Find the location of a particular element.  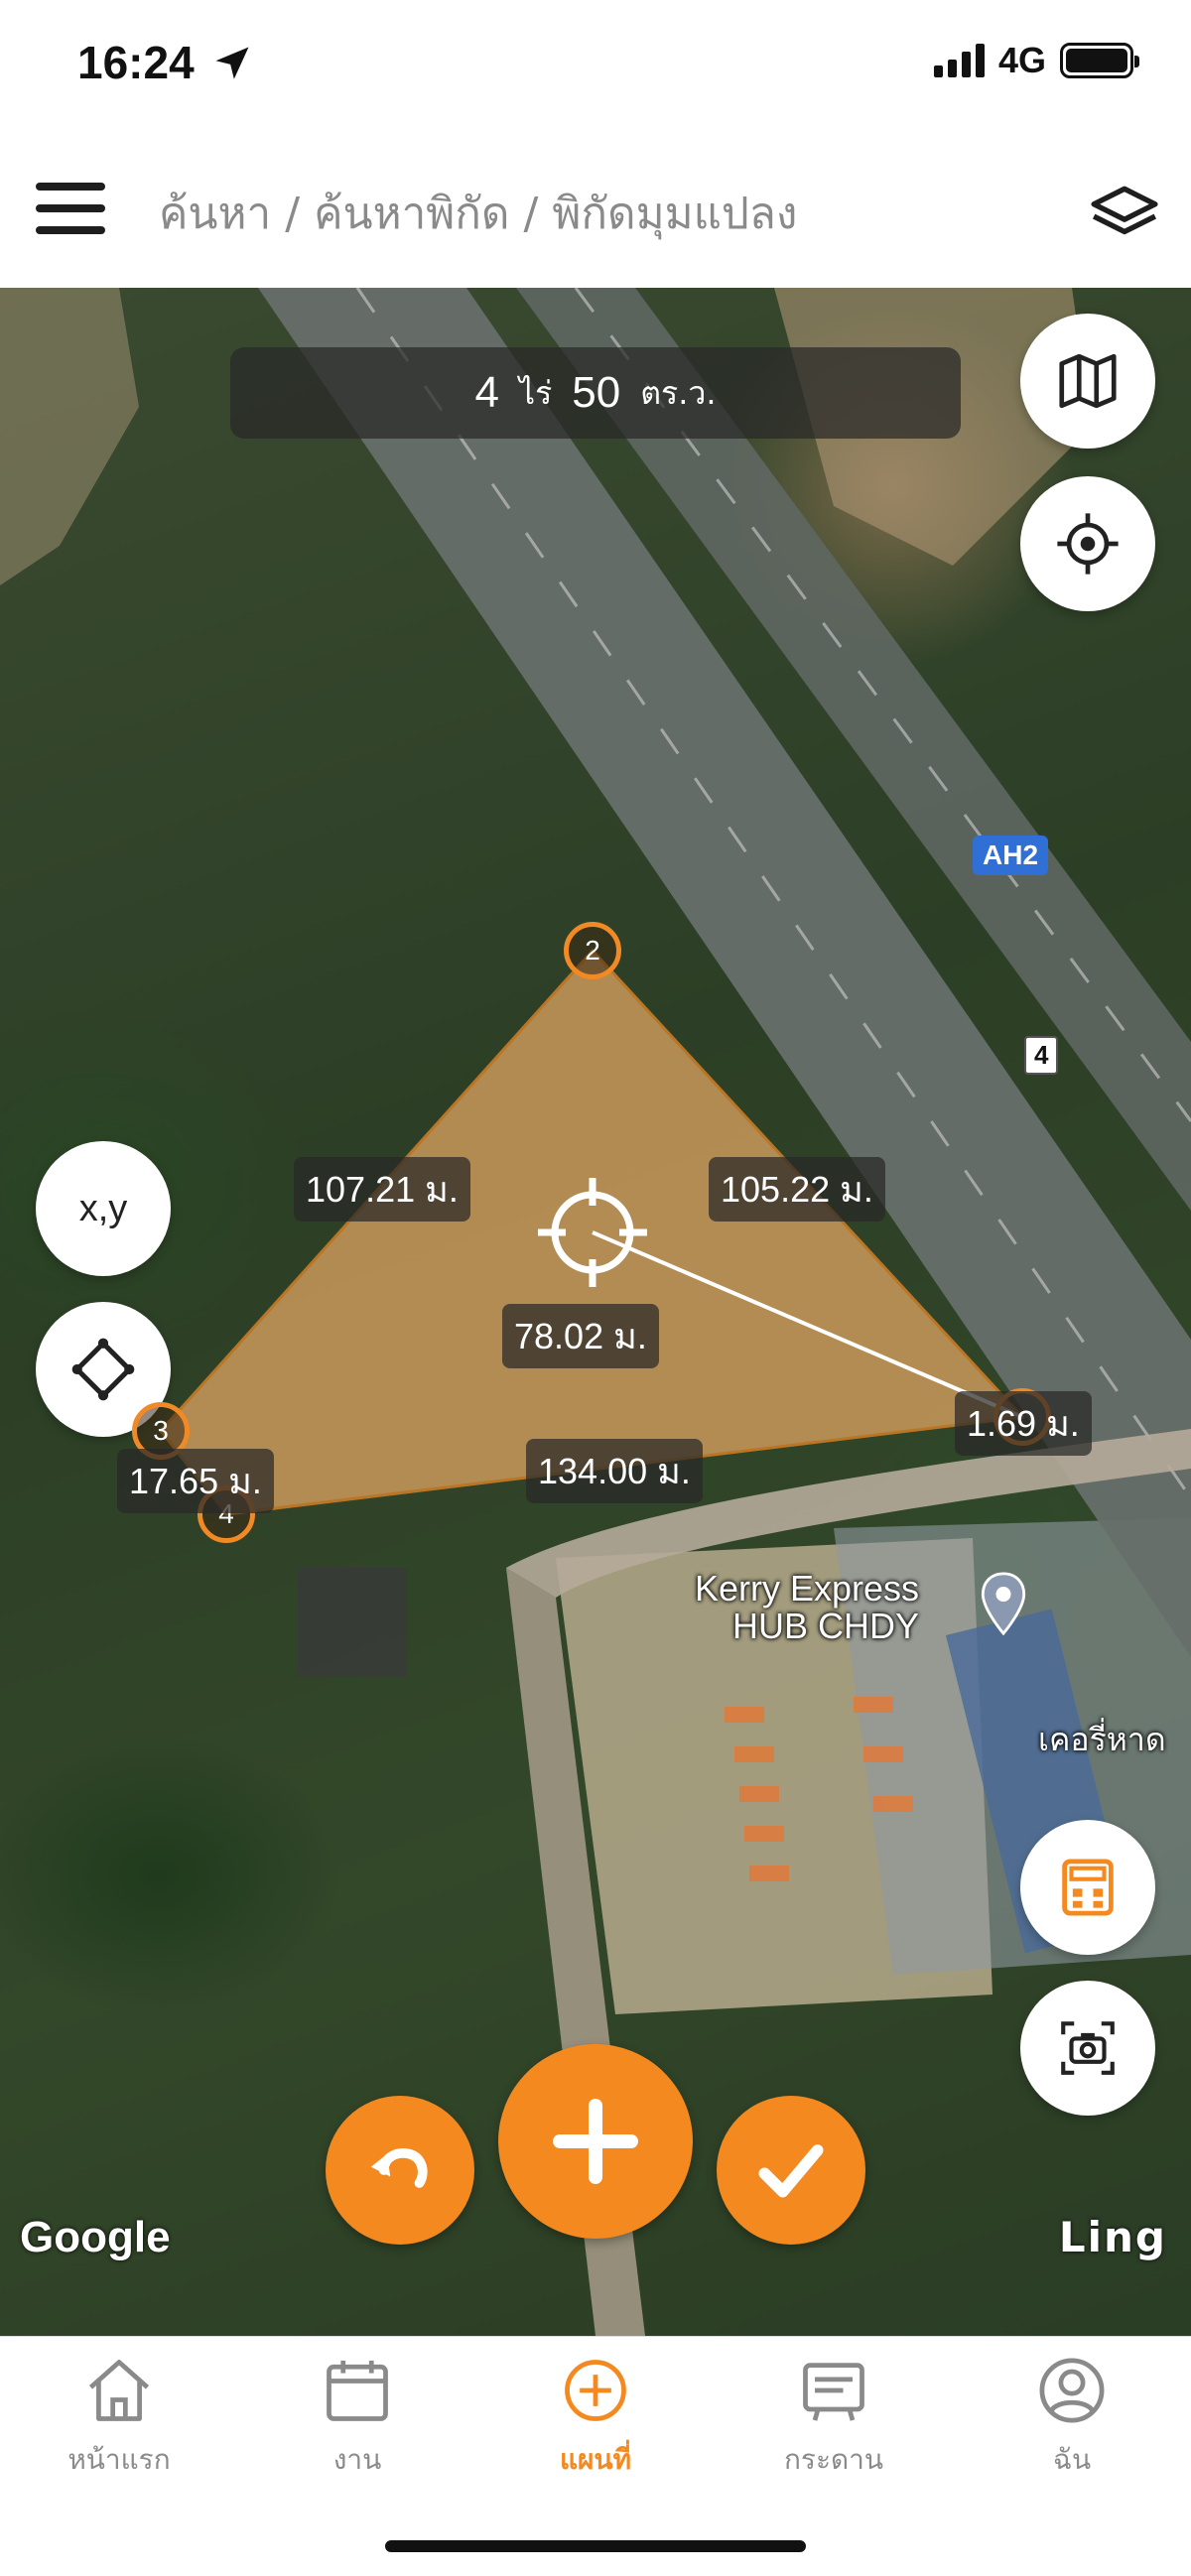

map-icon is located at coordinates (1088, 381).